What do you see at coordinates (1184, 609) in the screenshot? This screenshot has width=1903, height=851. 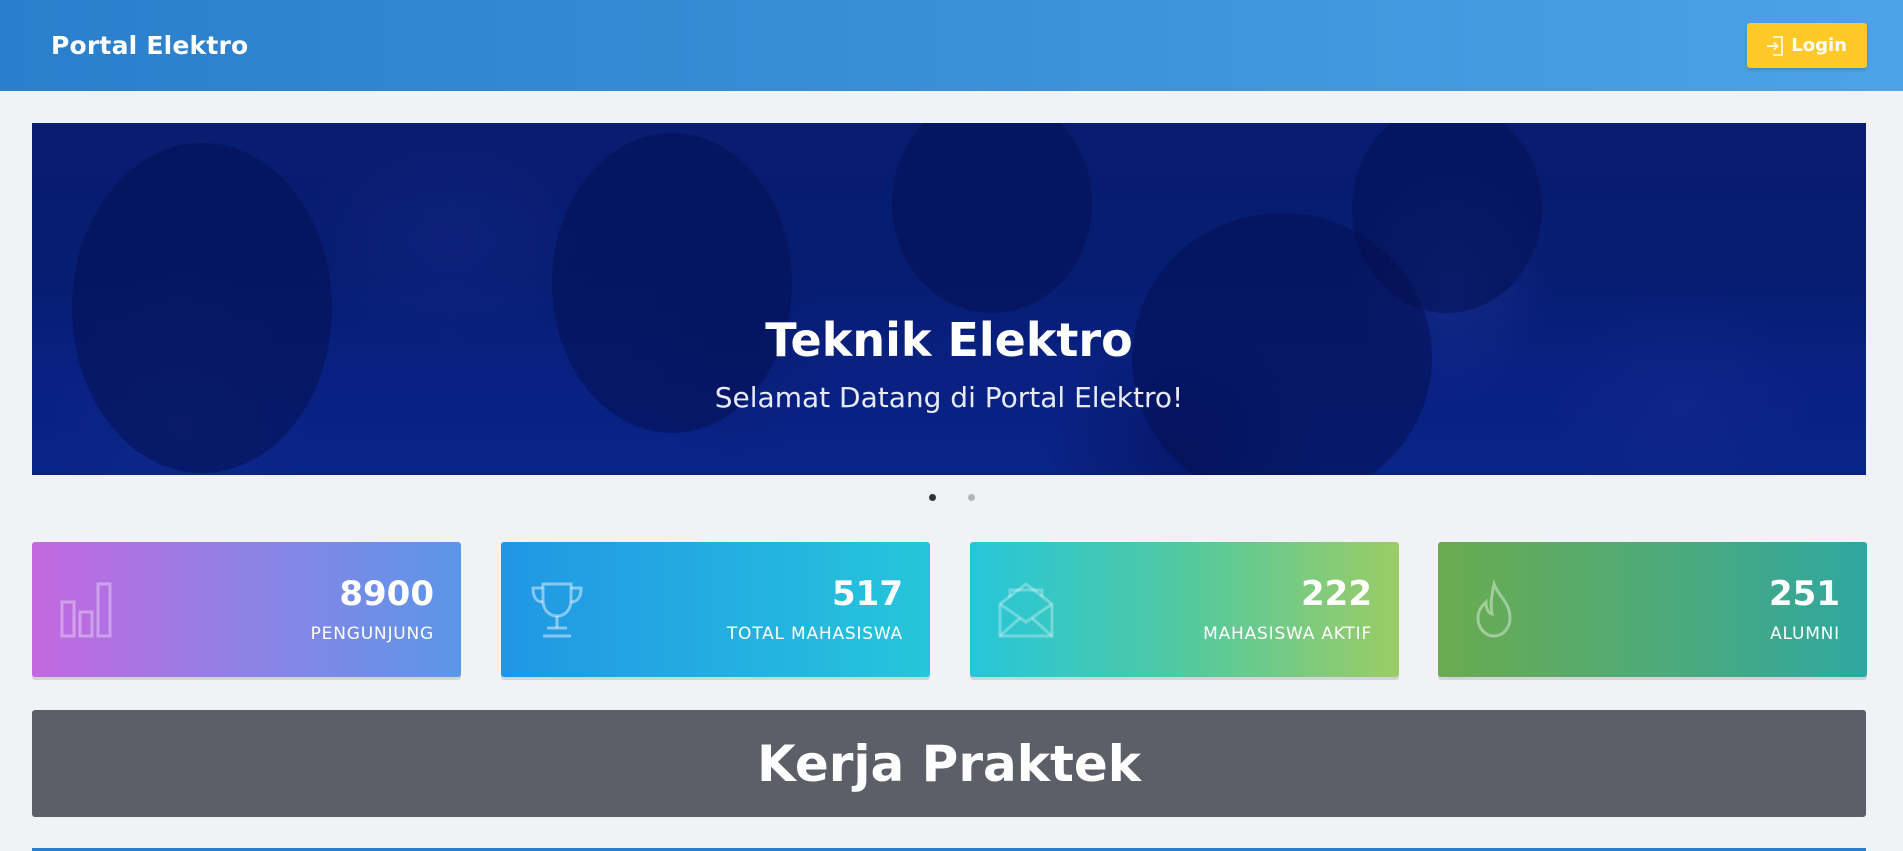 I see `stat-card-mahasiswa-aktif: 222 MAHASISWA AKTIF` at bounding box center [1184, 609].